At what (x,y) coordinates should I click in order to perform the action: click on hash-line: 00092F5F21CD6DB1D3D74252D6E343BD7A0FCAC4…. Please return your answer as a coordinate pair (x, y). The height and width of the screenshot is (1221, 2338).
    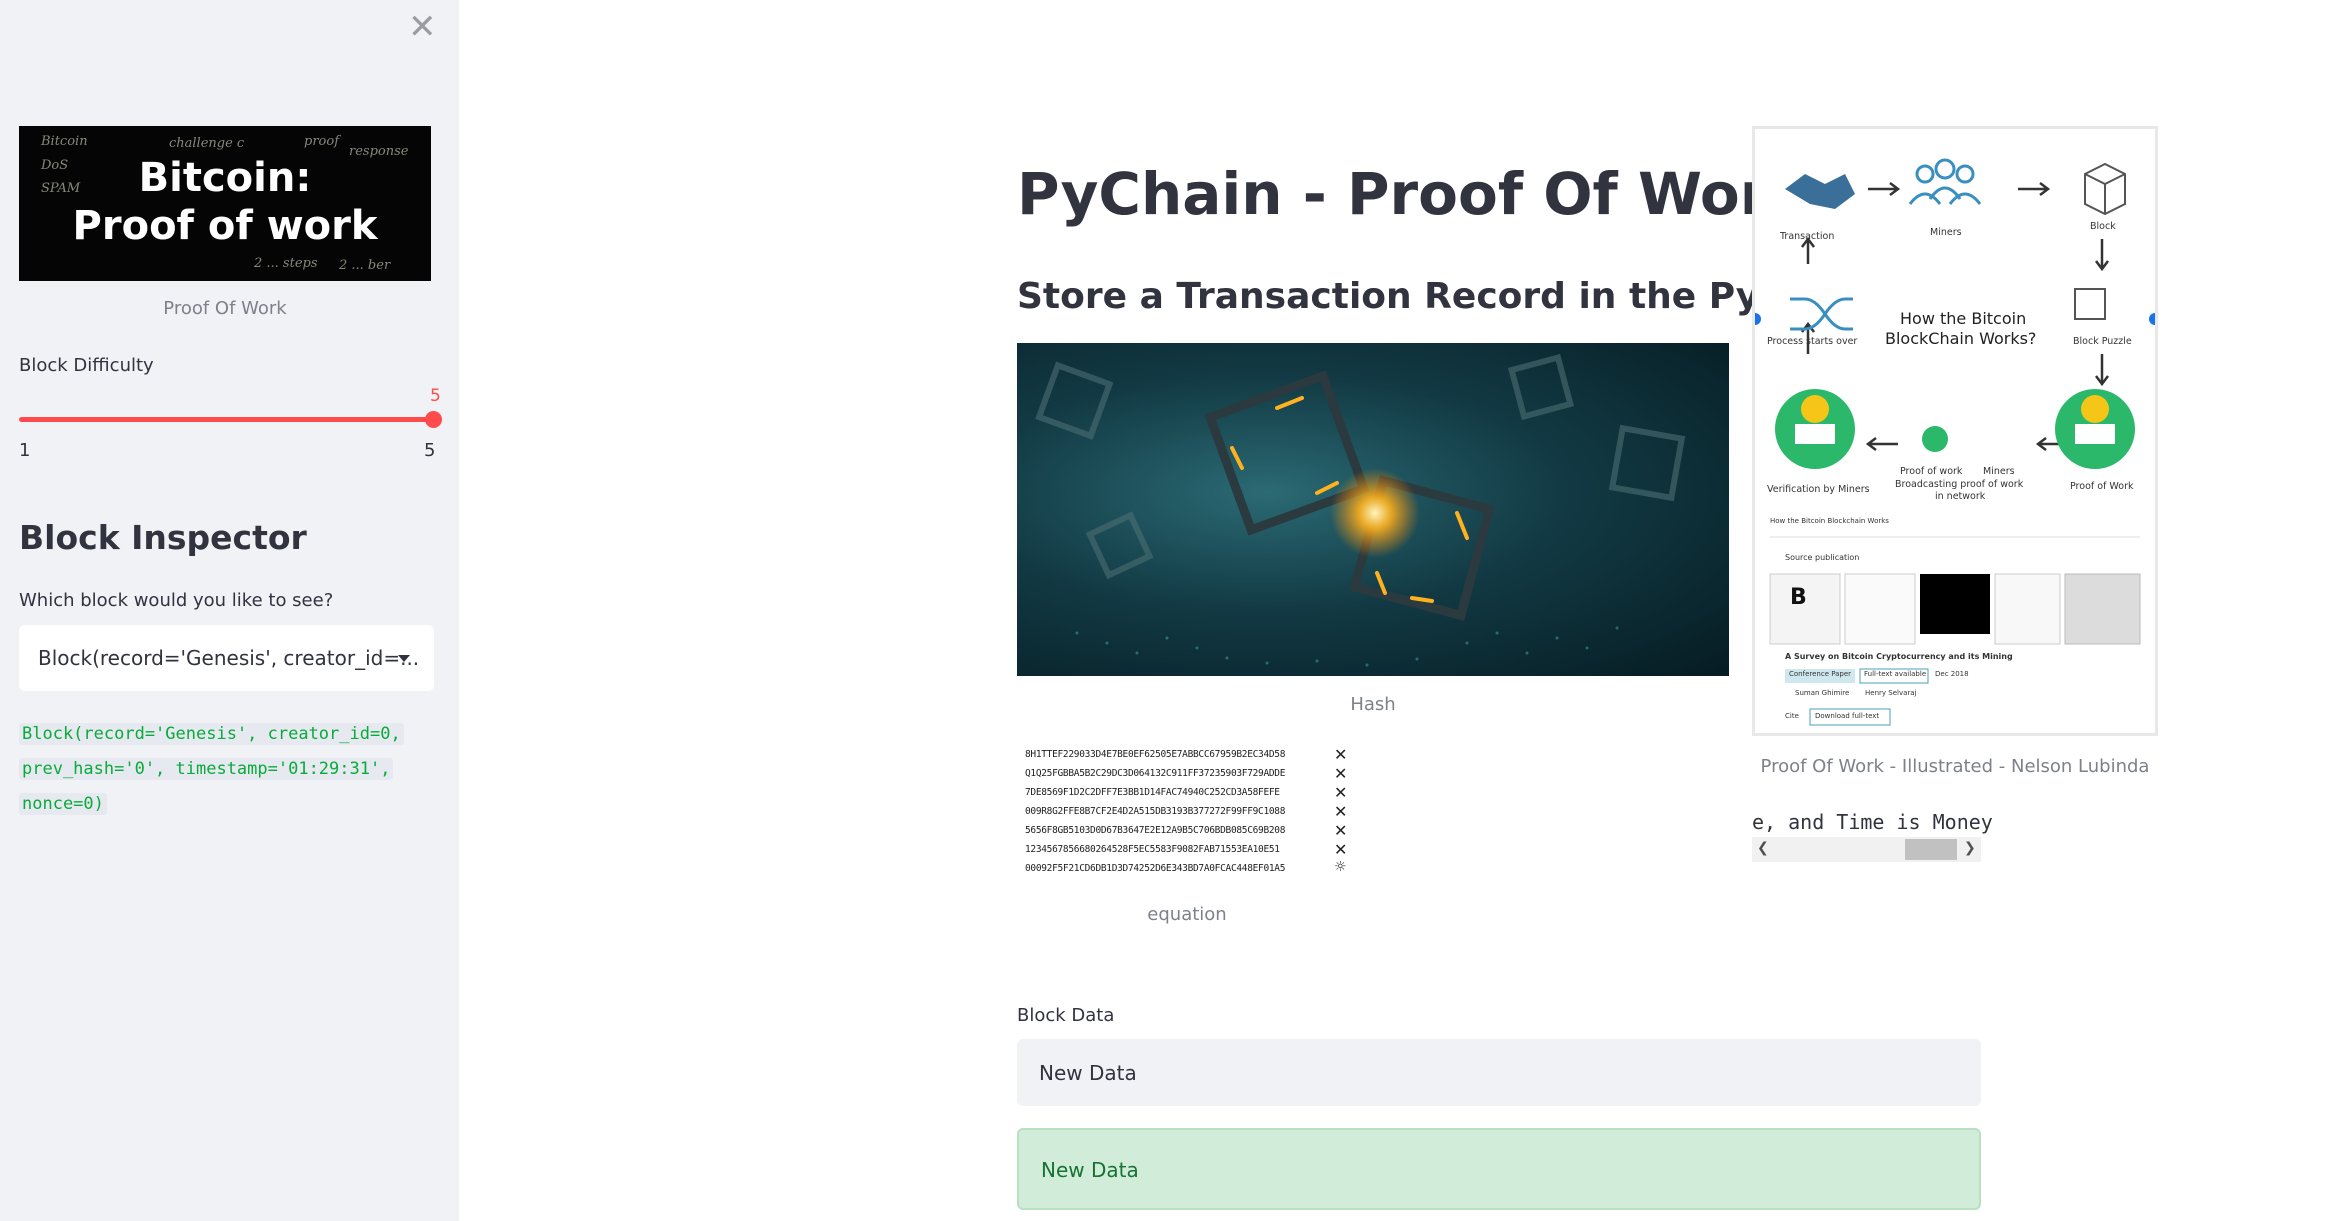
    Looking at the image, I should click on (1155, 868).